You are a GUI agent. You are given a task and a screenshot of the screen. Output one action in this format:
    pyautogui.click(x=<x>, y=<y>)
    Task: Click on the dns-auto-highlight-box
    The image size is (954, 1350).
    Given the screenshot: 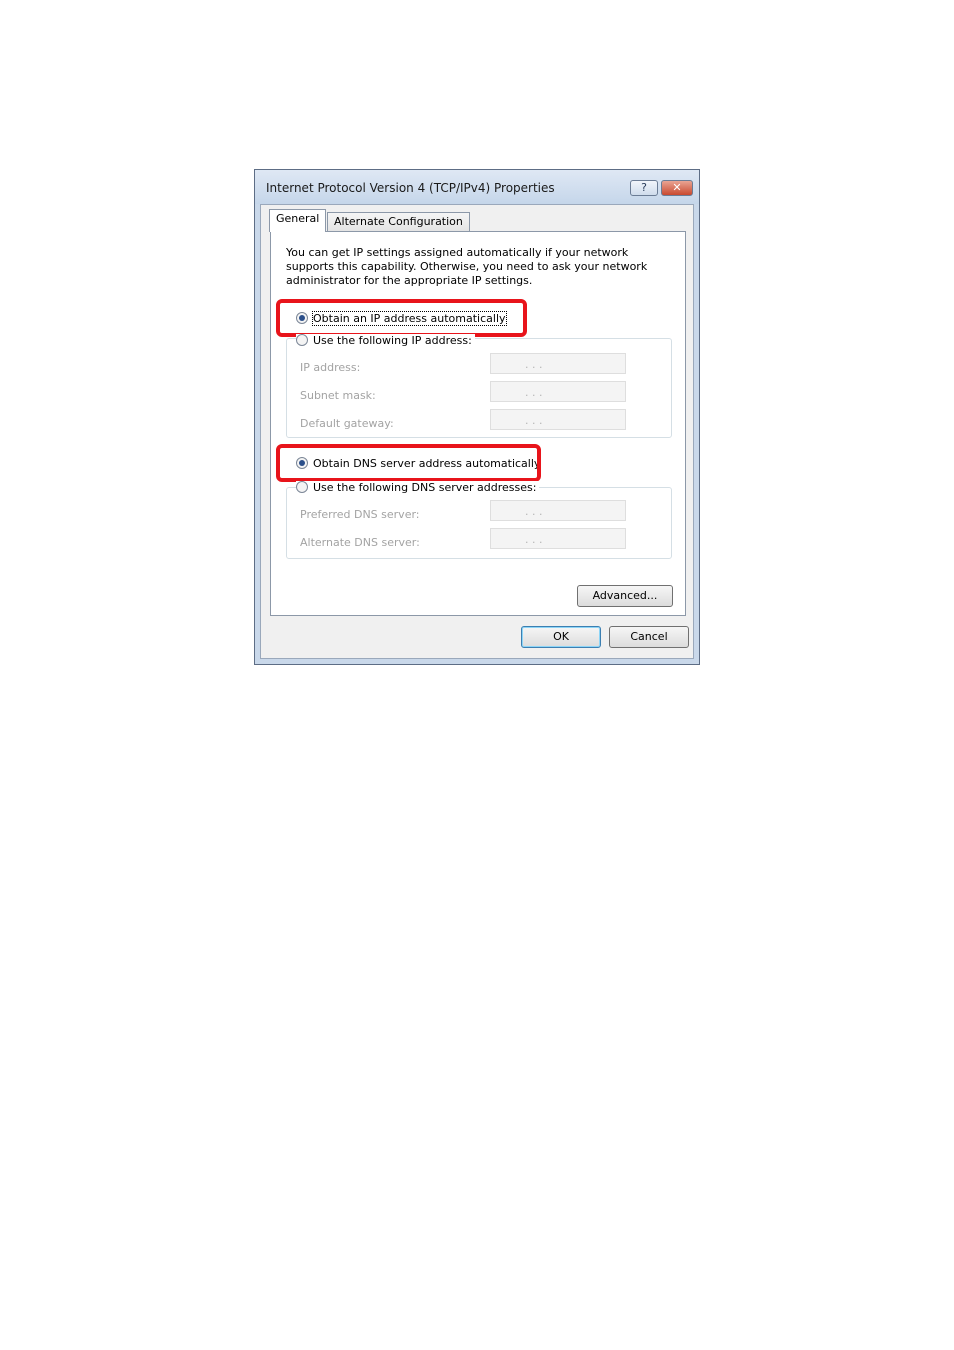 What is the action you would take?
    pyautogui.click(x=408, y=463)
    